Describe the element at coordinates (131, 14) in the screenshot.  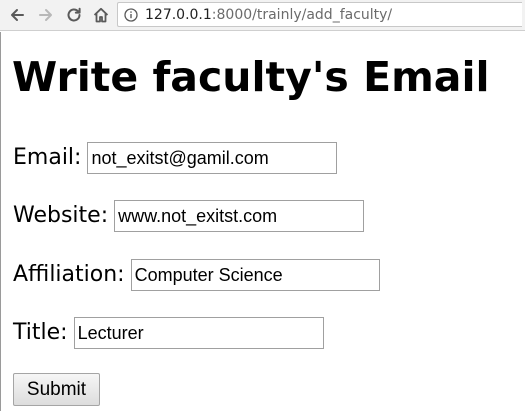
I see `info-icon` at that location.